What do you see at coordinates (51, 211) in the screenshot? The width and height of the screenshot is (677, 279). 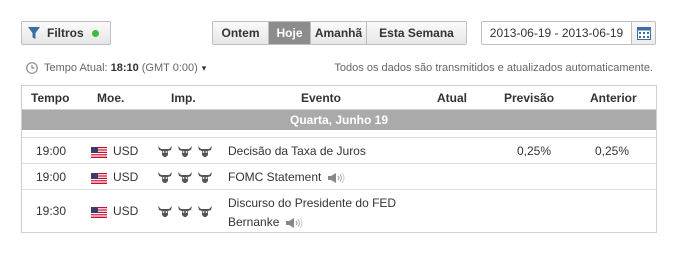 I see `event-time: 19:30` at bounding box center [51, 211].